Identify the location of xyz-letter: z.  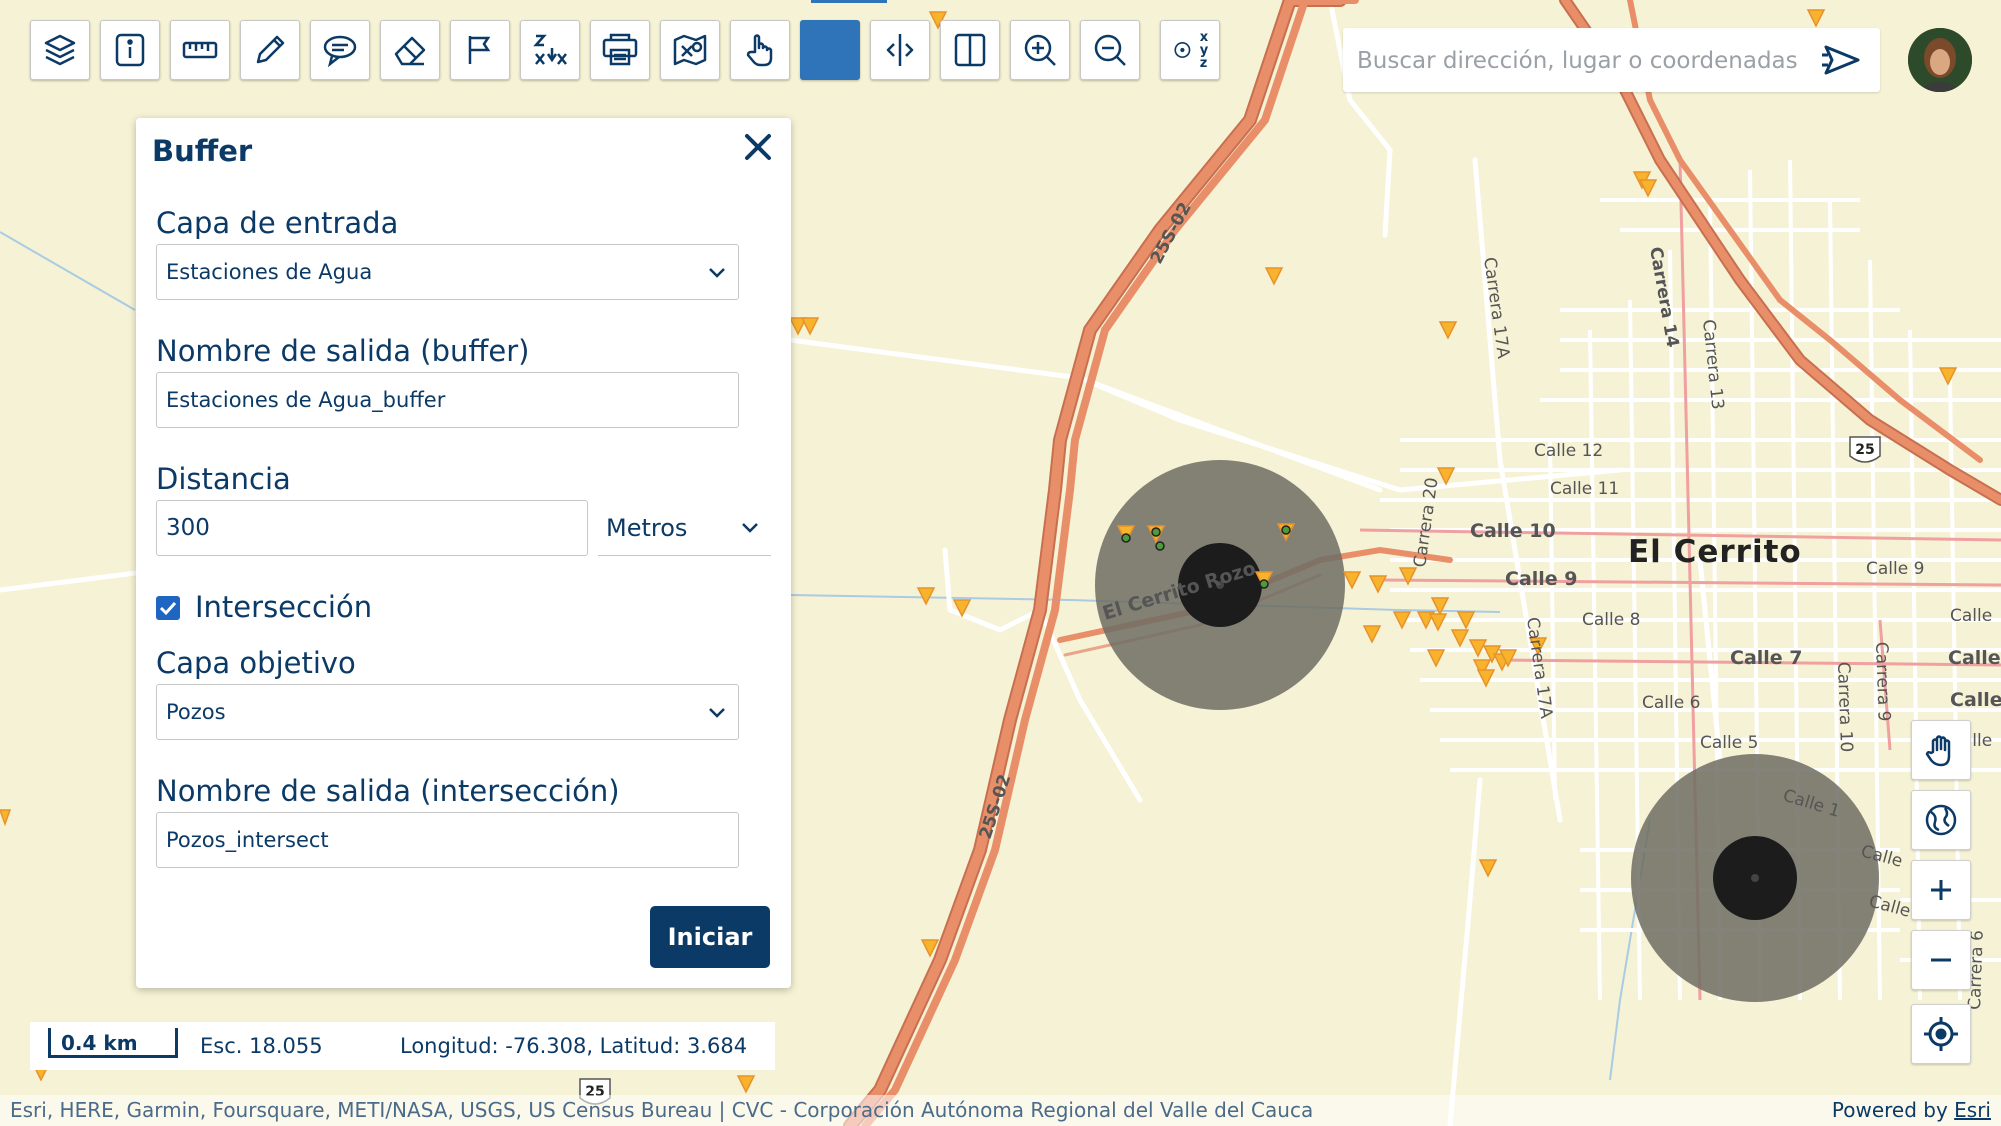
(1203, 63).